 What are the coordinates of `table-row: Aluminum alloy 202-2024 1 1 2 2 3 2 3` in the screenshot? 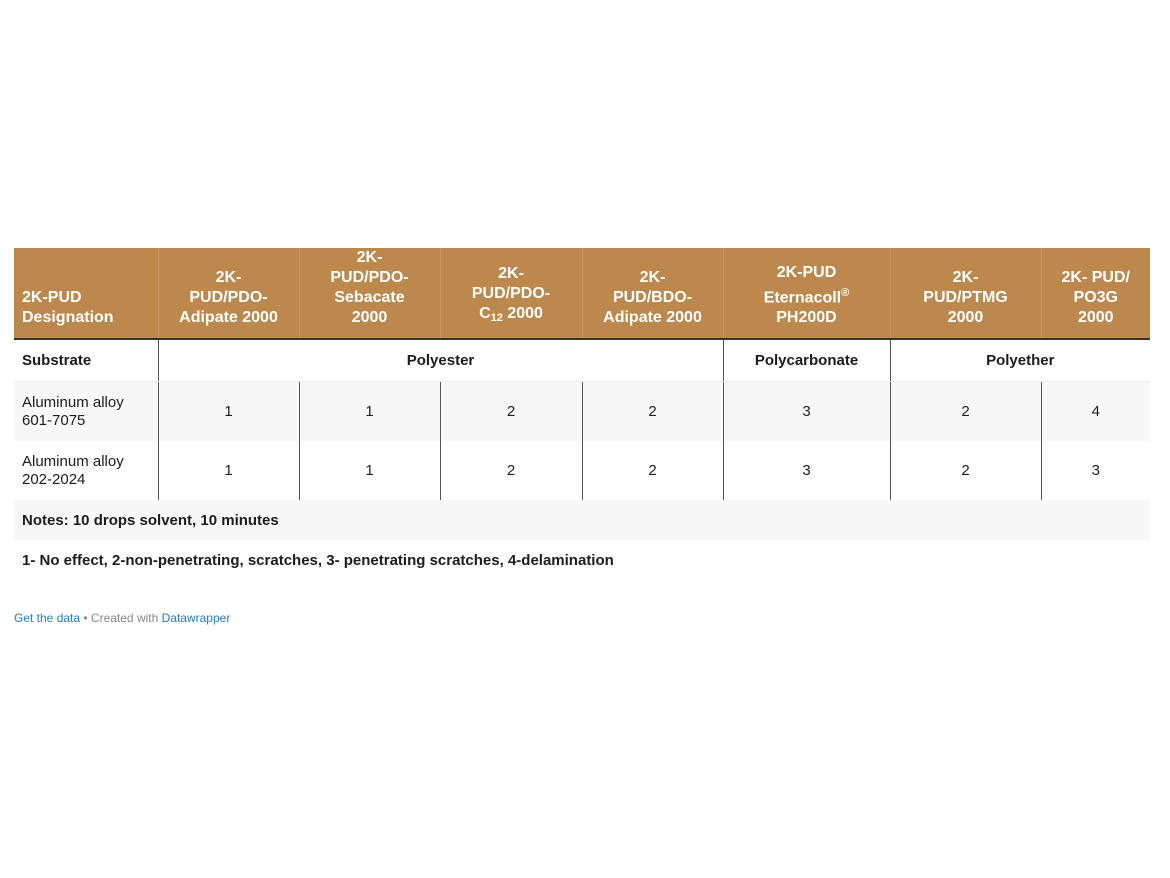 It's located at (582, 470).